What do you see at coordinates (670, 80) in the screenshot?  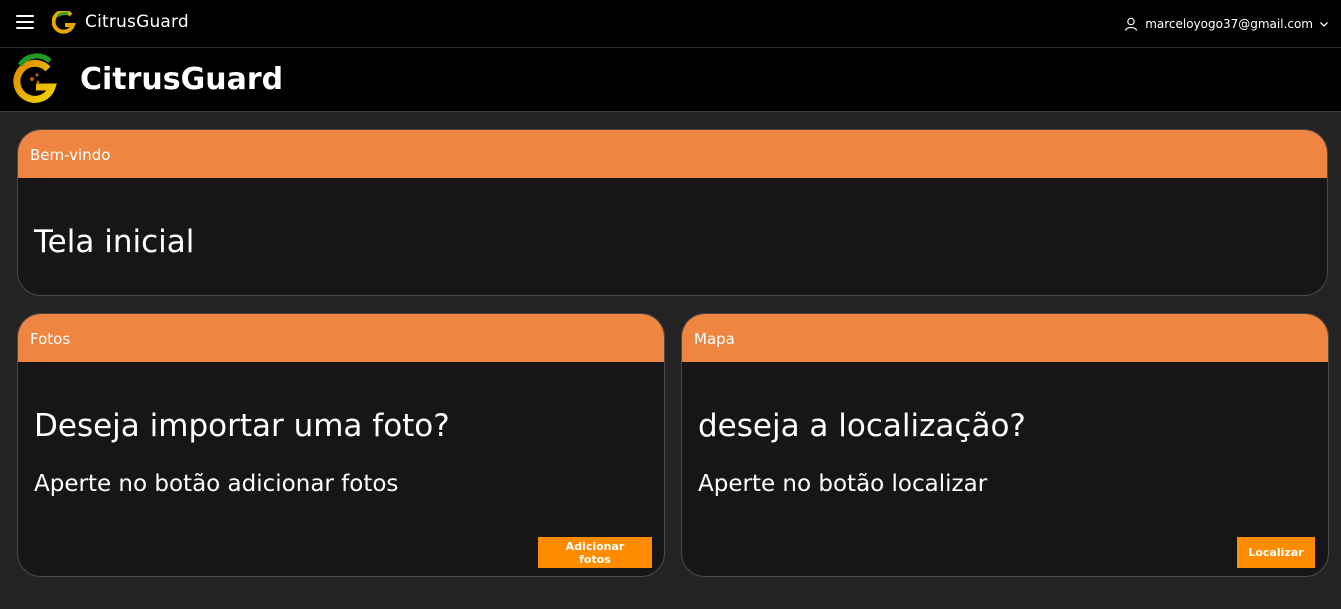 I see `brand-header: CitrusGuard` at bounding box center [670, 80].